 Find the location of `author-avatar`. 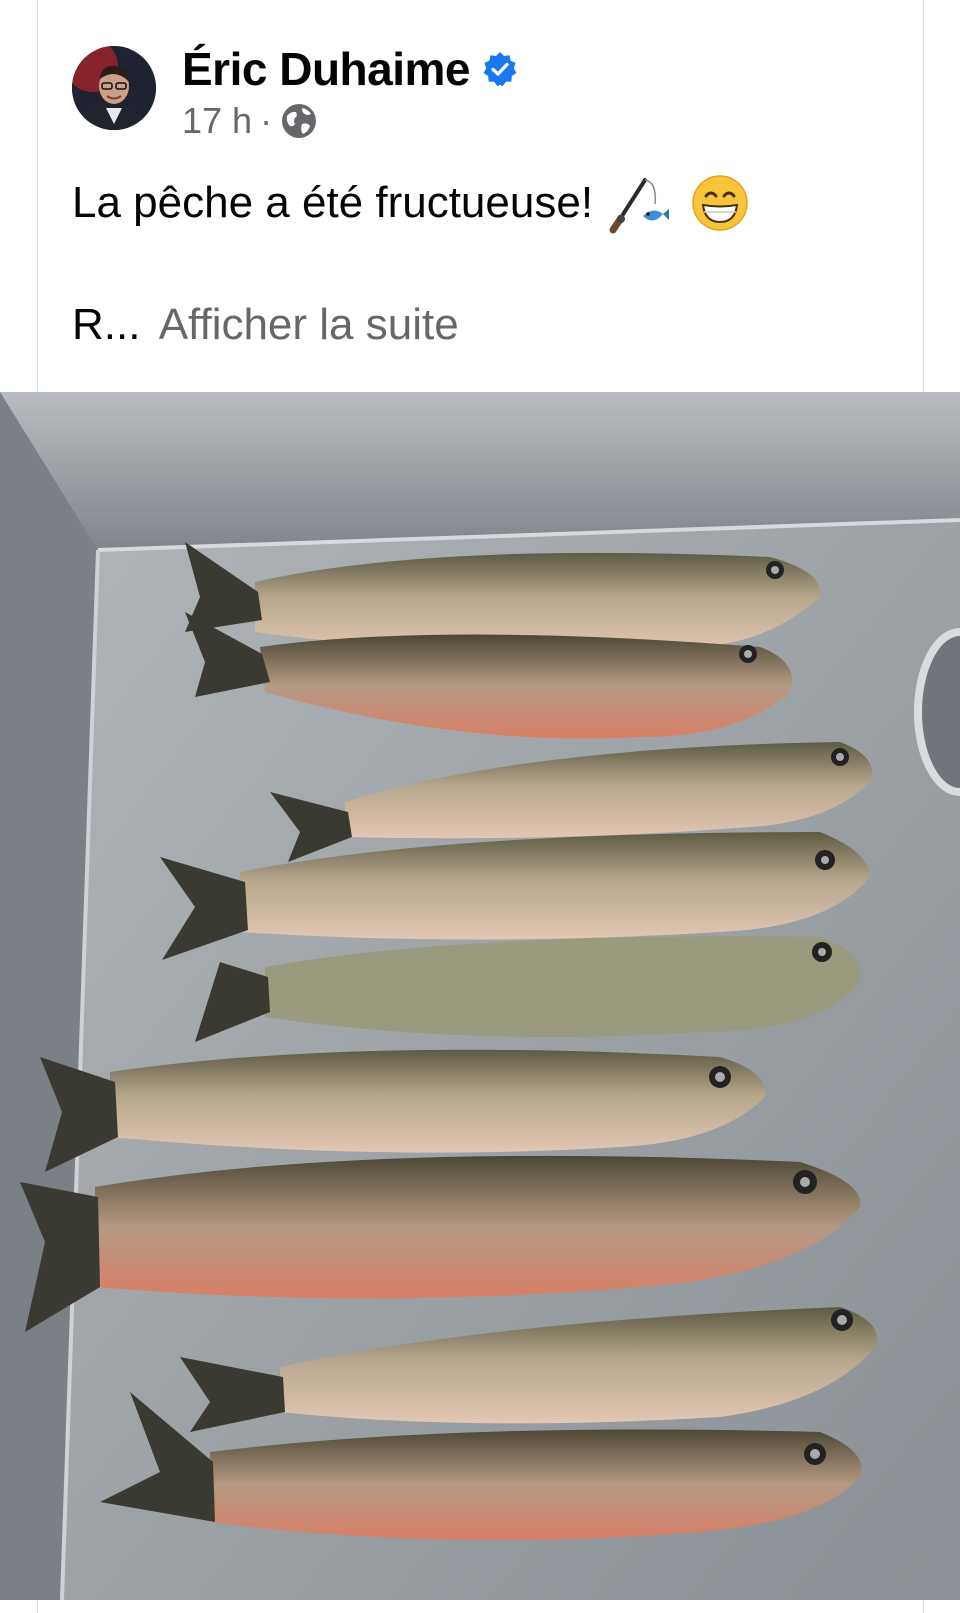

author-avatar is located at coordinates (114, 88).